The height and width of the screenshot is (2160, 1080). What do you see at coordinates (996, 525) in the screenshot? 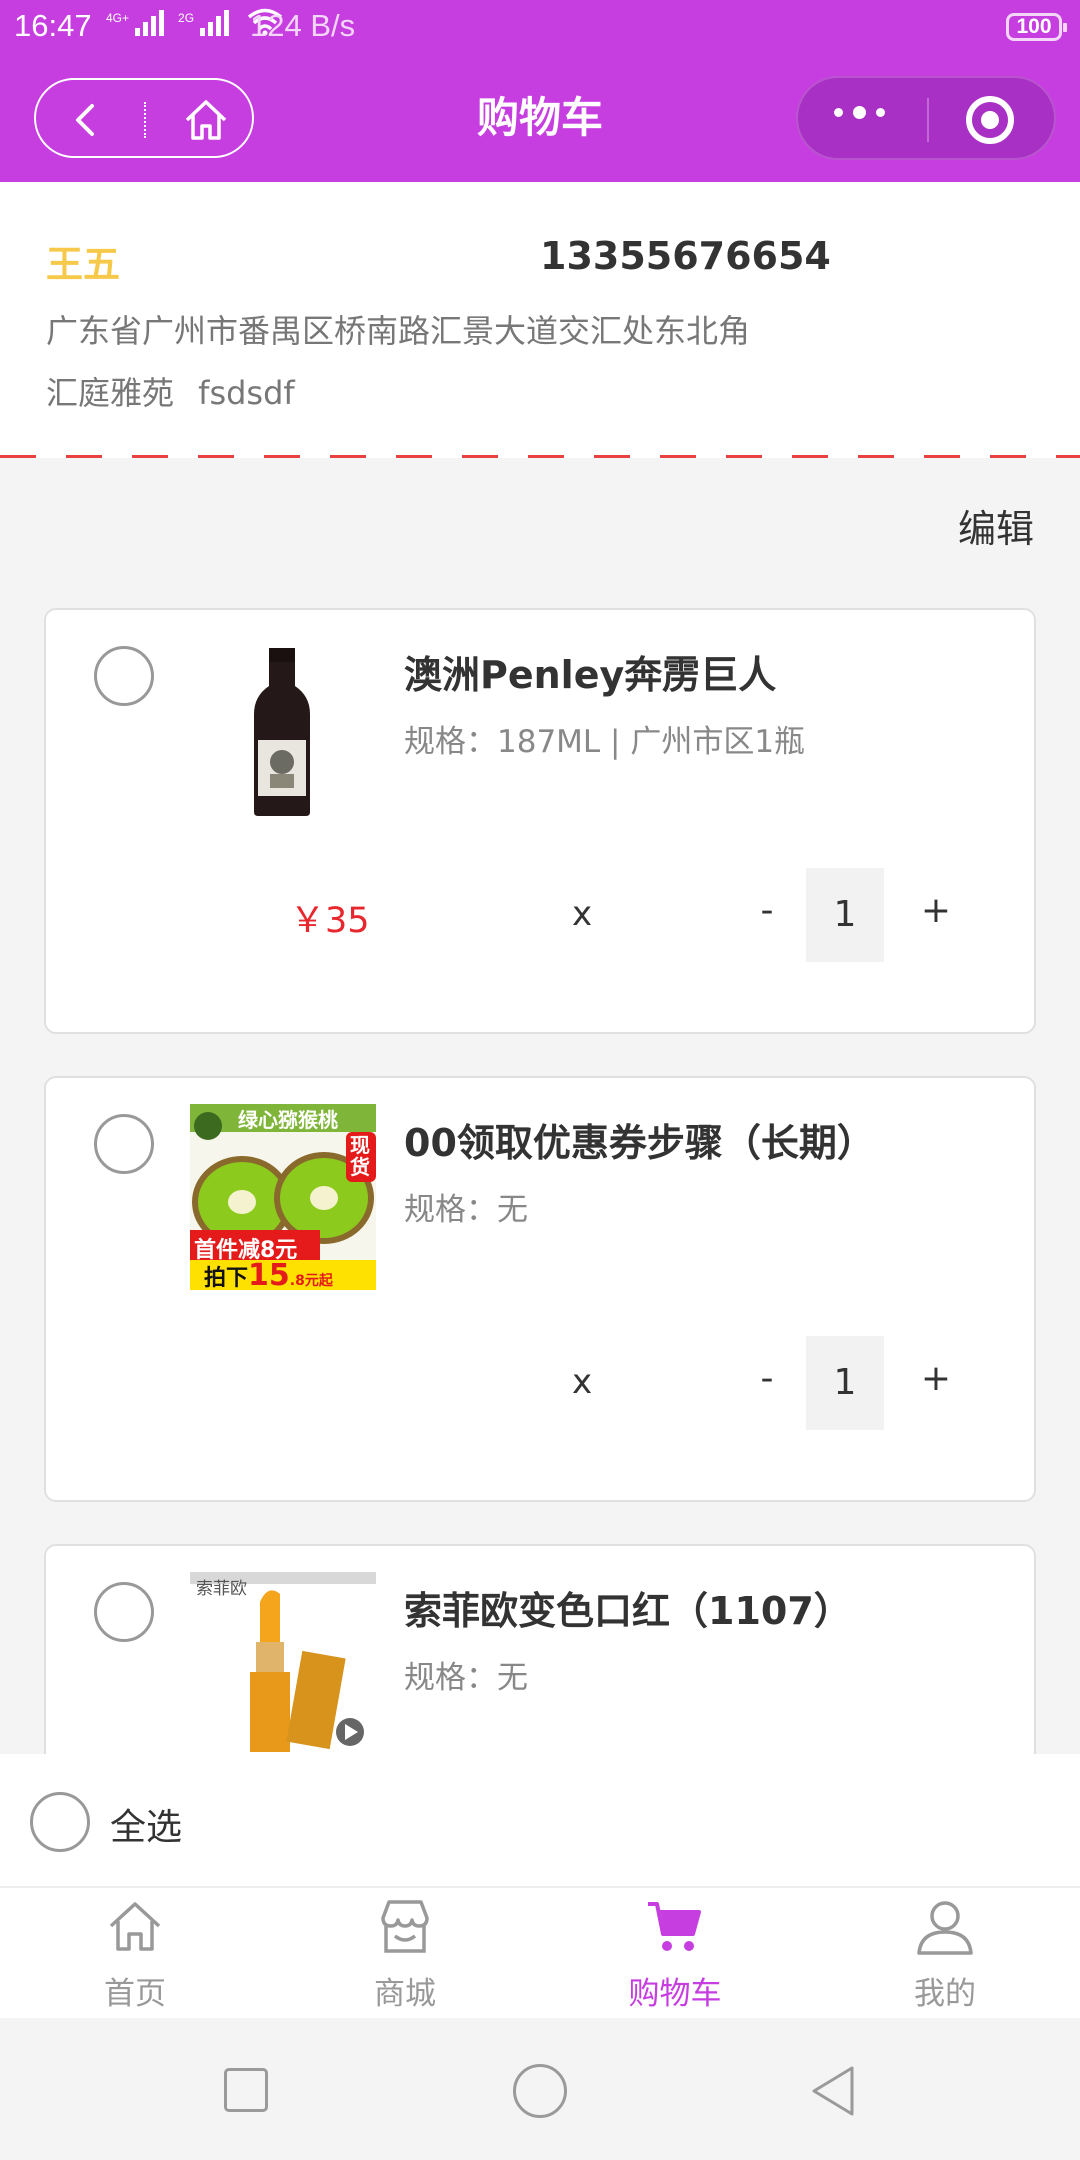
I see `edit-button: 编辑` at bounding box center [996, 525].